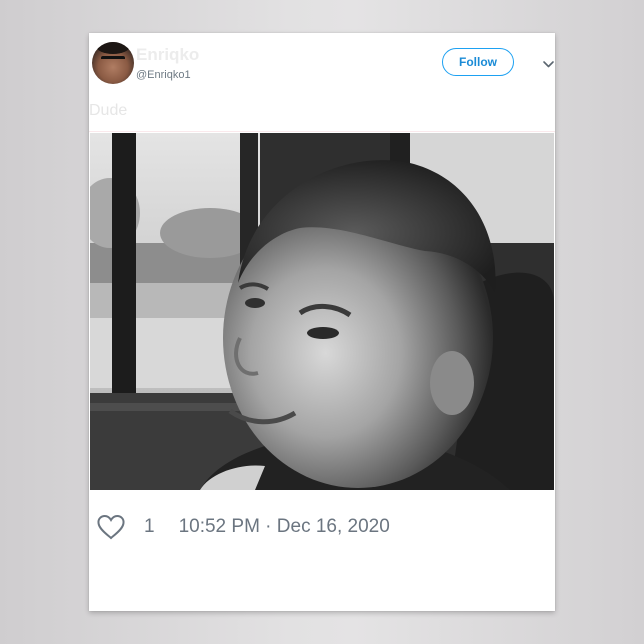  I want to click on like-count: 1, so click(149, 526).